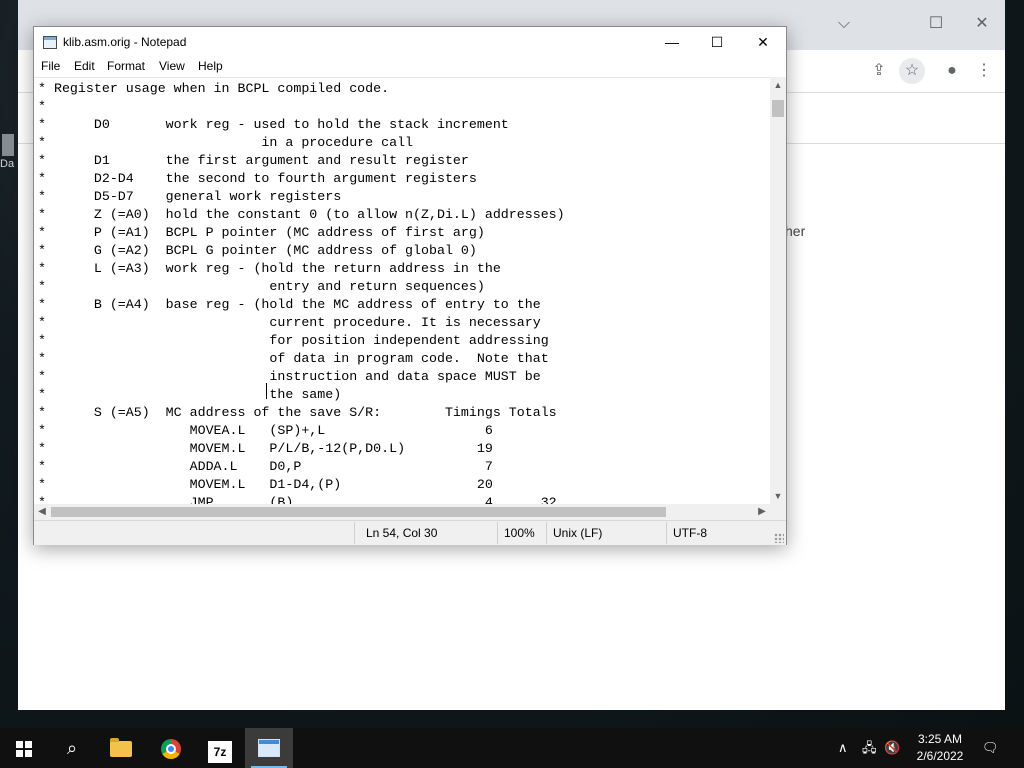 The height and width of the screenshot is (768, 1024). What do you see at coordinates (172, 66) in the screenshot?
I see `menu-view: View` at bounding box center [172, 66].